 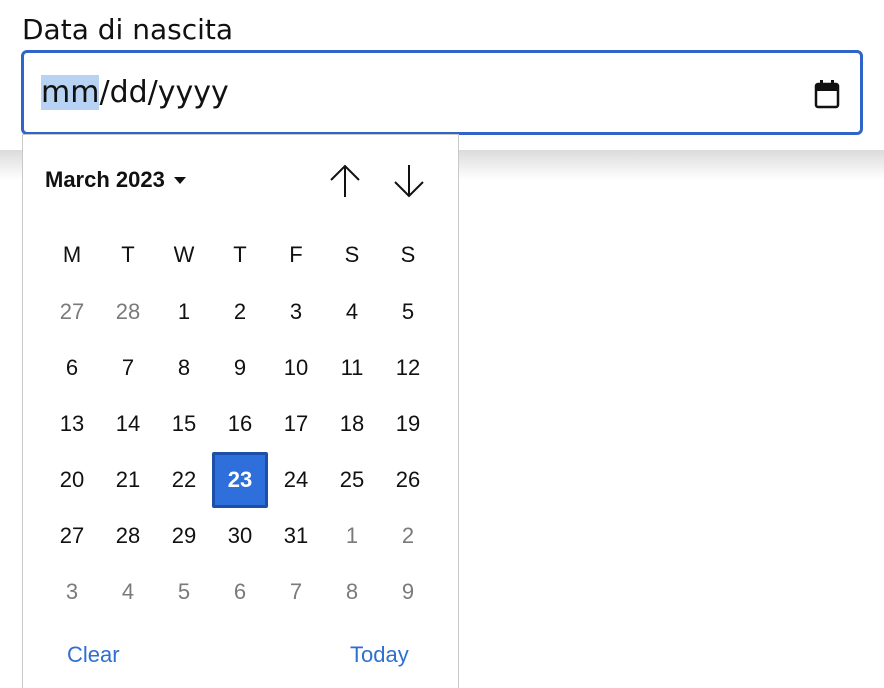 I want to click on month-year-selector: March 2023, so click(x=115, y=180).